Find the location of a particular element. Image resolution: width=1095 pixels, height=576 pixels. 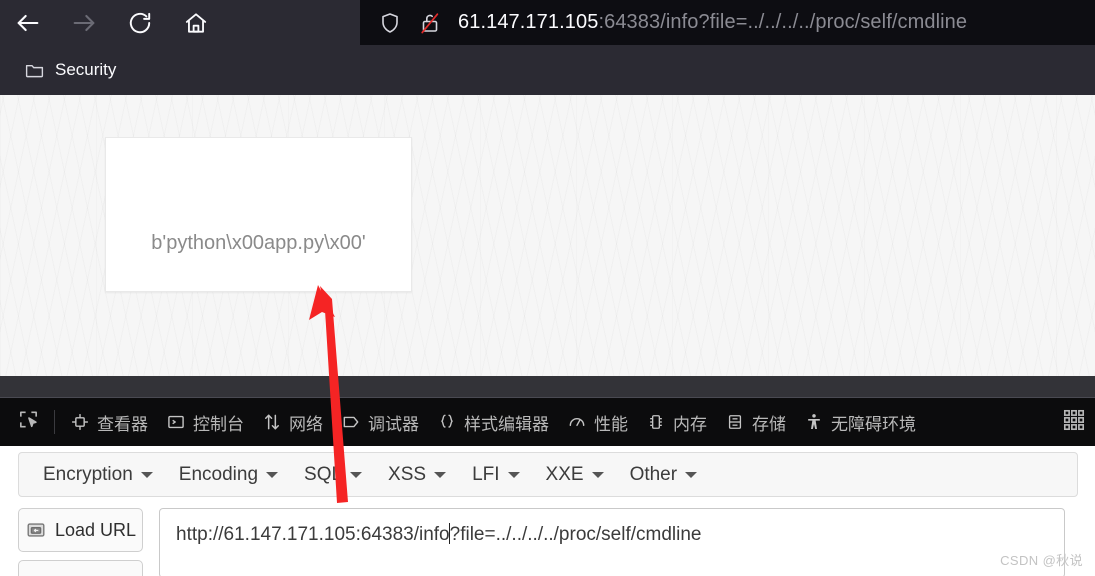

performance-icon is located at coordinates (577, 422).